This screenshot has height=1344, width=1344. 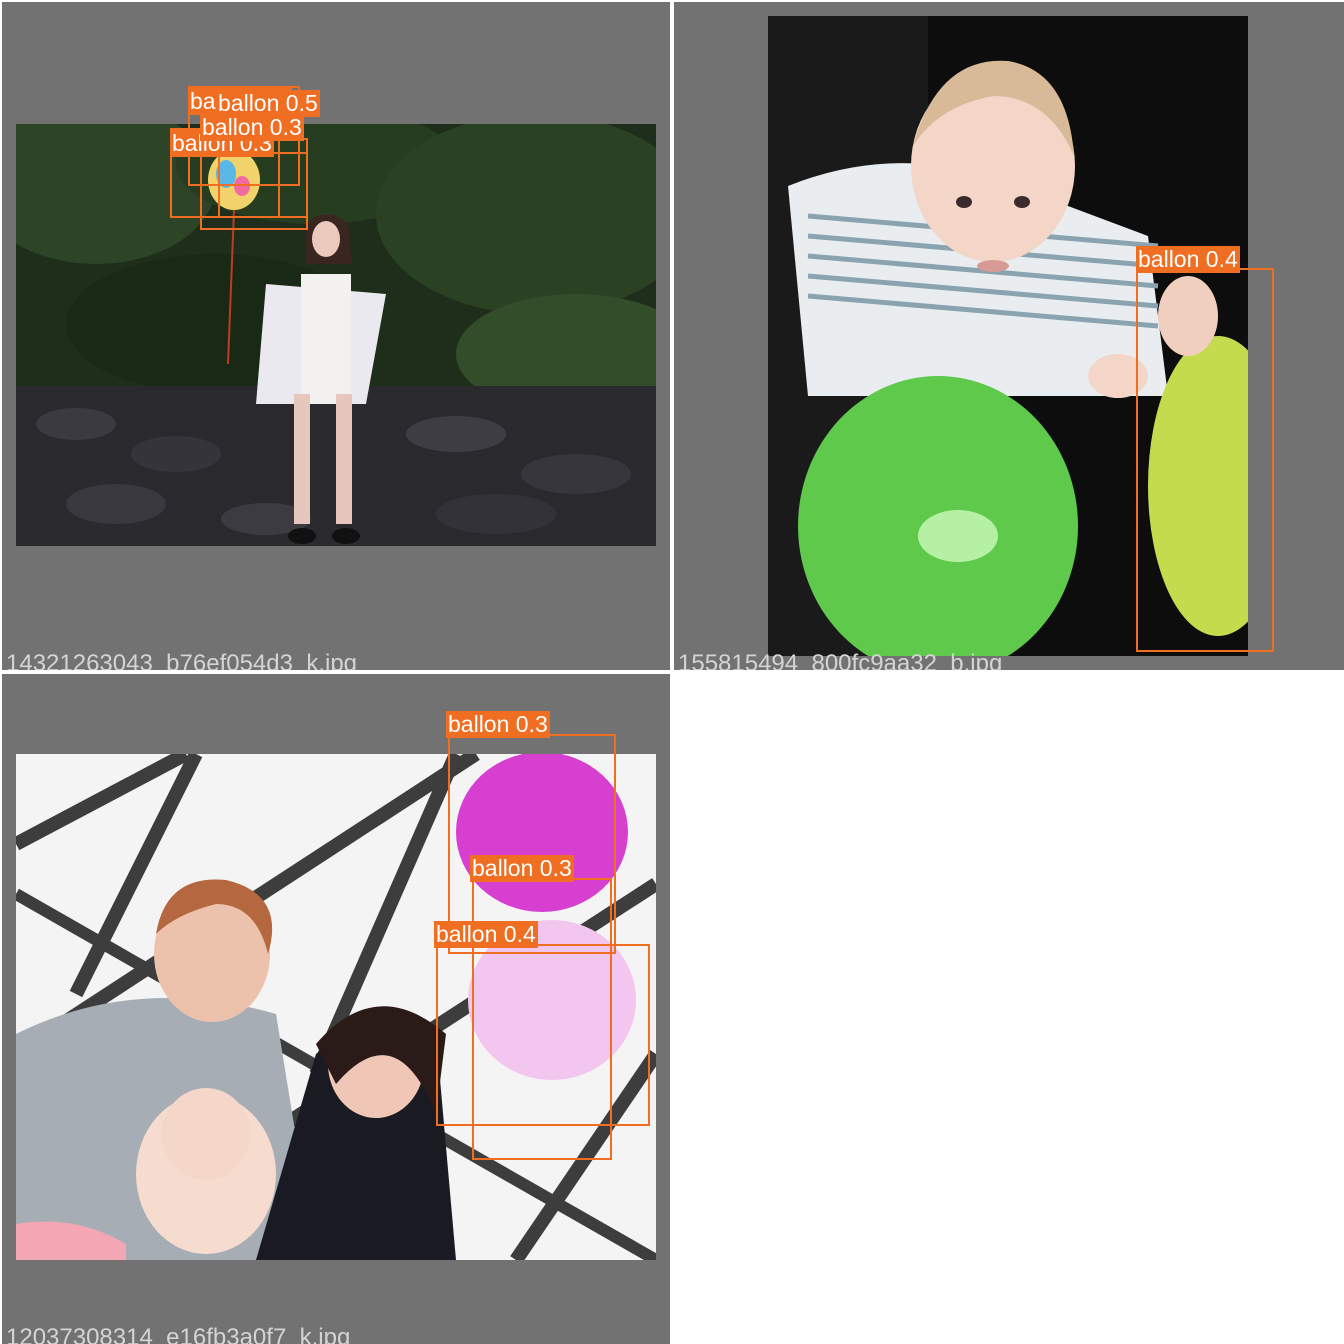 What do you see at coordinates (182, 660) in the screenshot?
I see `tile-1-filename: 14321263043_b76ef054d3_k.jpg` at bounding box center [182, 660].